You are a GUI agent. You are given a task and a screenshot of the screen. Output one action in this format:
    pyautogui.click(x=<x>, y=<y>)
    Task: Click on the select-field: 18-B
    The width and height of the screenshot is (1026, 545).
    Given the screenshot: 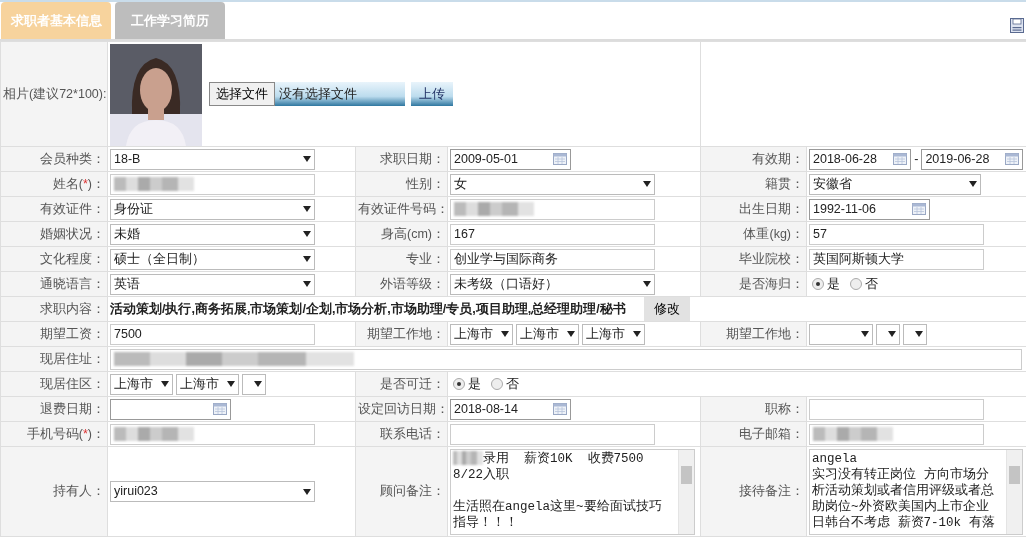 What is the action you would take?
    pyautogui.click(x=212, y=159)
    